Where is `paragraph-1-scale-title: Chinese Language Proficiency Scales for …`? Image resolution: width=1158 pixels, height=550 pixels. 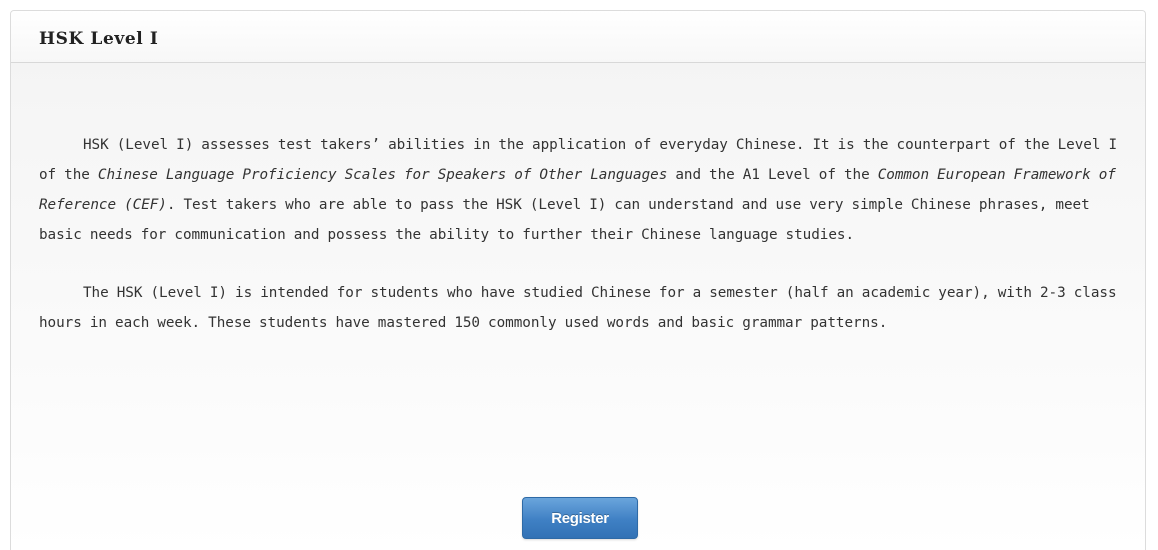
paragraph-1-scale-title: Chinese Language Proficiency Scales for … is located at coordinates (382, 175).